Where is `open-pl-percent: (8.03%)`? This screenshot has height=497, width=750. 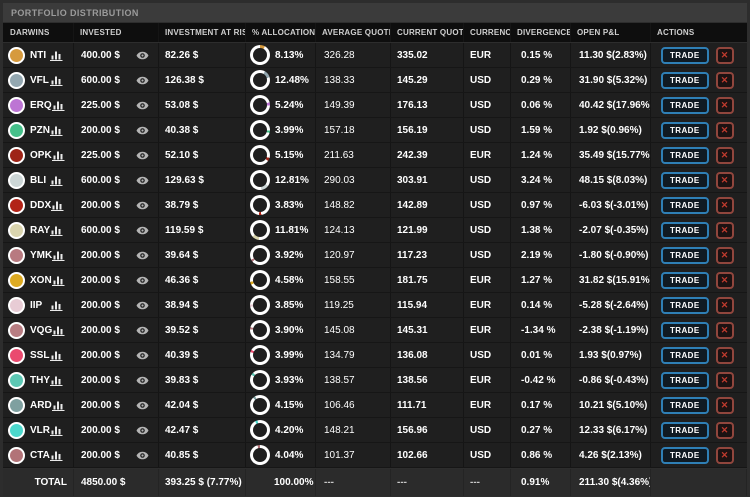
open-pl-percent: (8.03%) is located at coordinates (630, 180).